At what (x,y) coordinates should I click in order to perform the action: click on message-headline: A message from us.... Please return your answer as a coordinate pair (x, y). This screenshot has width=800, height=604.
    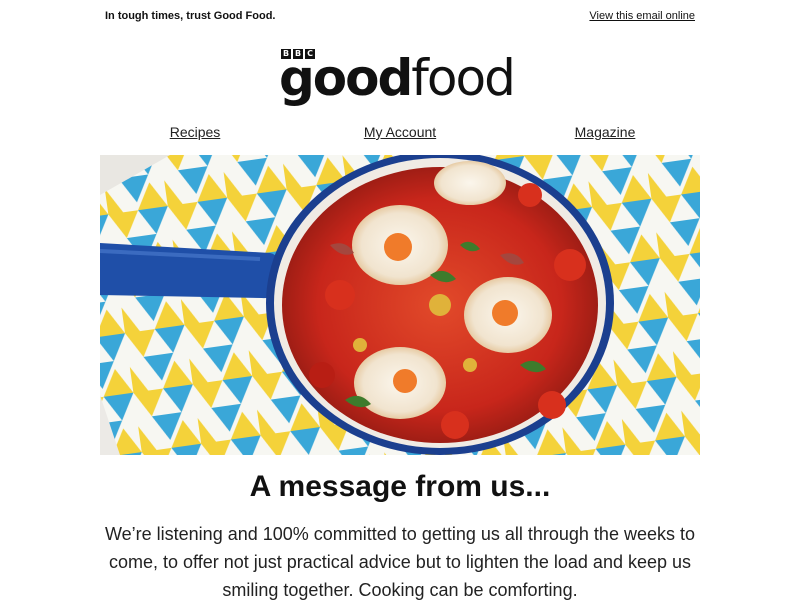
    Looking at the image, I should click on (400, 486).